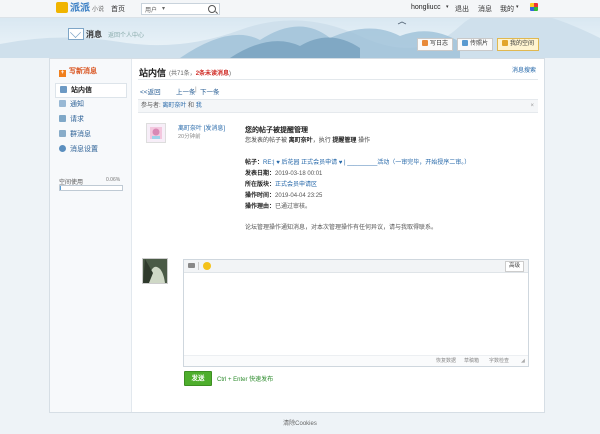 The width and height of the screenshot is (600, 434). What do you see at coordinates (514, 266) in the screenshot?
I see `advanced-mode-button: 高级` at bounding box center [514, 266].